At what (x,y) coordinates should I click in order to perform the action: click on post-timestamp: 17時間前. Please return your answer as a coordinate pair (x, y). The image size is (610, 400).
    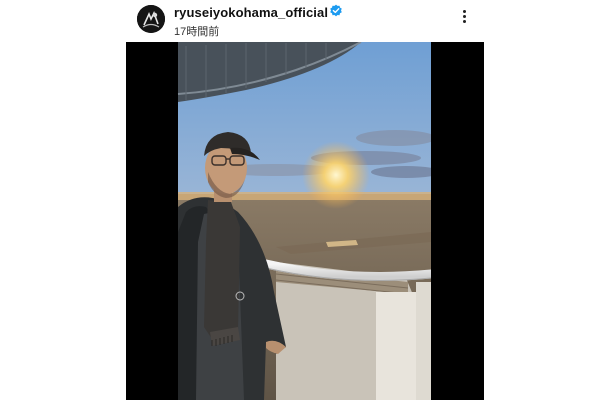
    Looking at the image, I should click on (197, 32).